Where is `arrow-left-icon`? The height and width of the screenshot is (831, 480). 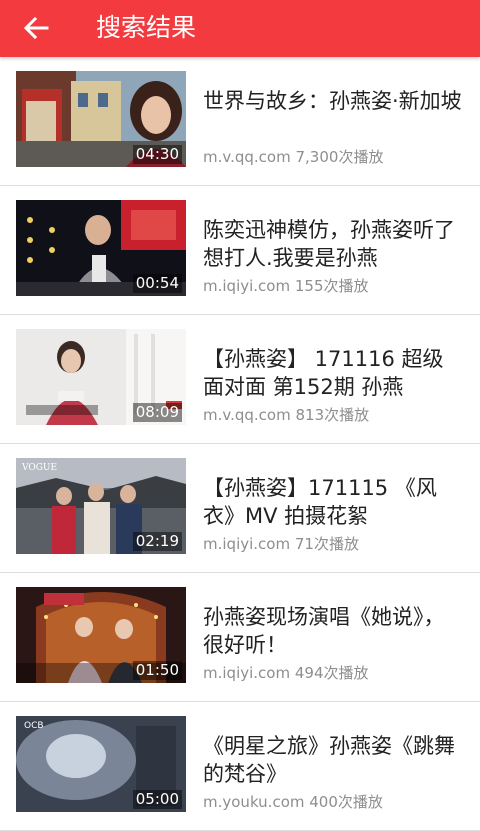 arrow-left-icon is located at coordinates (36, 28).